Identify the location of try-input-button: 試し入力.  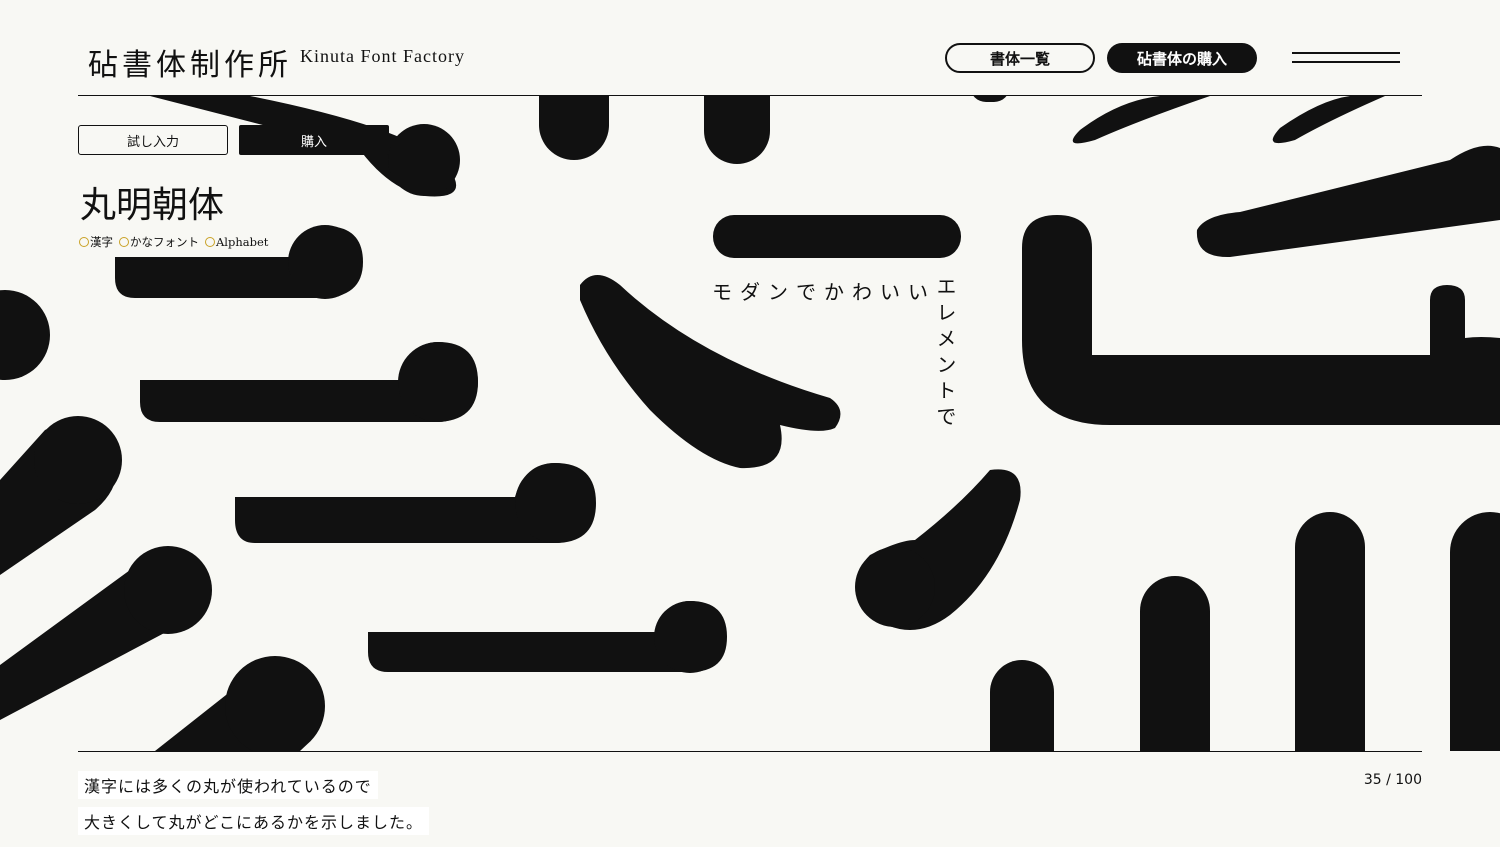
(153, 140).